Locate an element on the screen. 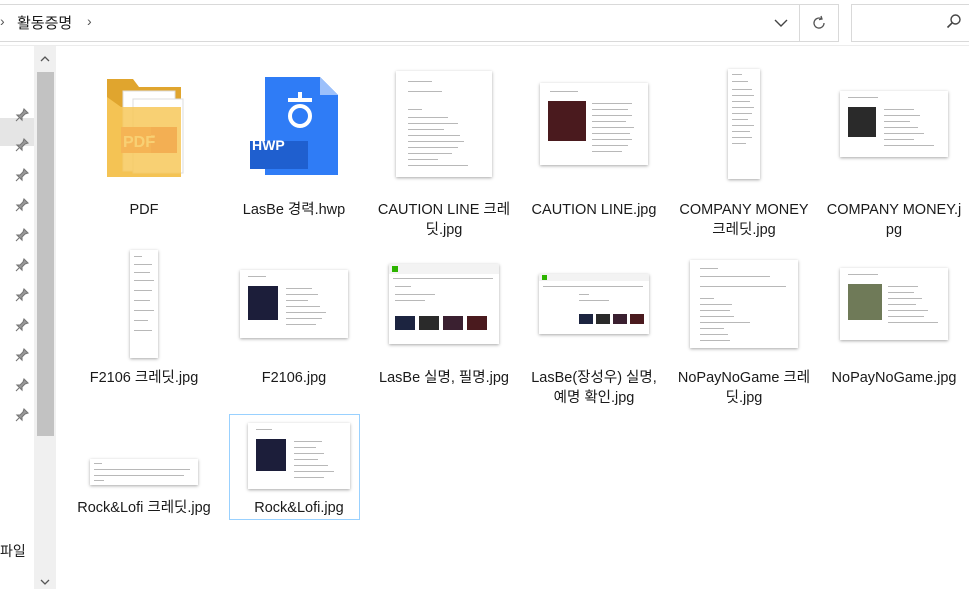 This screenshot has height=589, width=969. file-name: LasBe 경력.hwp is located at coordinates (294, 210).